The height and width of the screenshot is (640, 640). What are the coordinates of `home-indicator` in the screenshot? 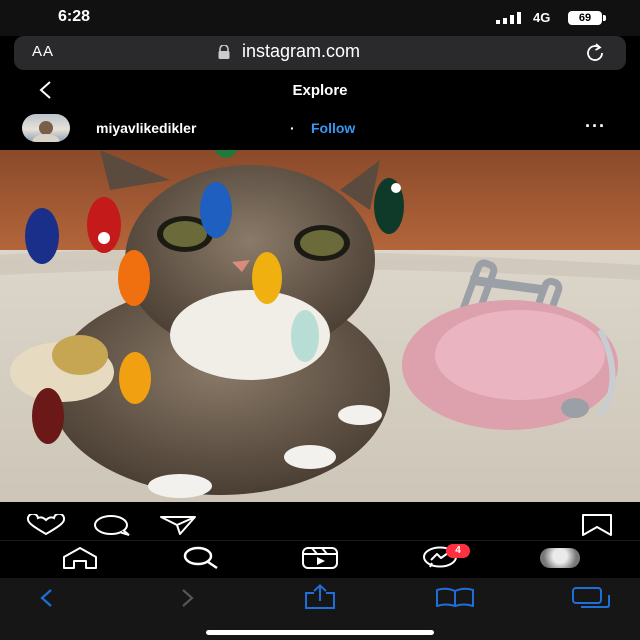 It's located at (320, 632).